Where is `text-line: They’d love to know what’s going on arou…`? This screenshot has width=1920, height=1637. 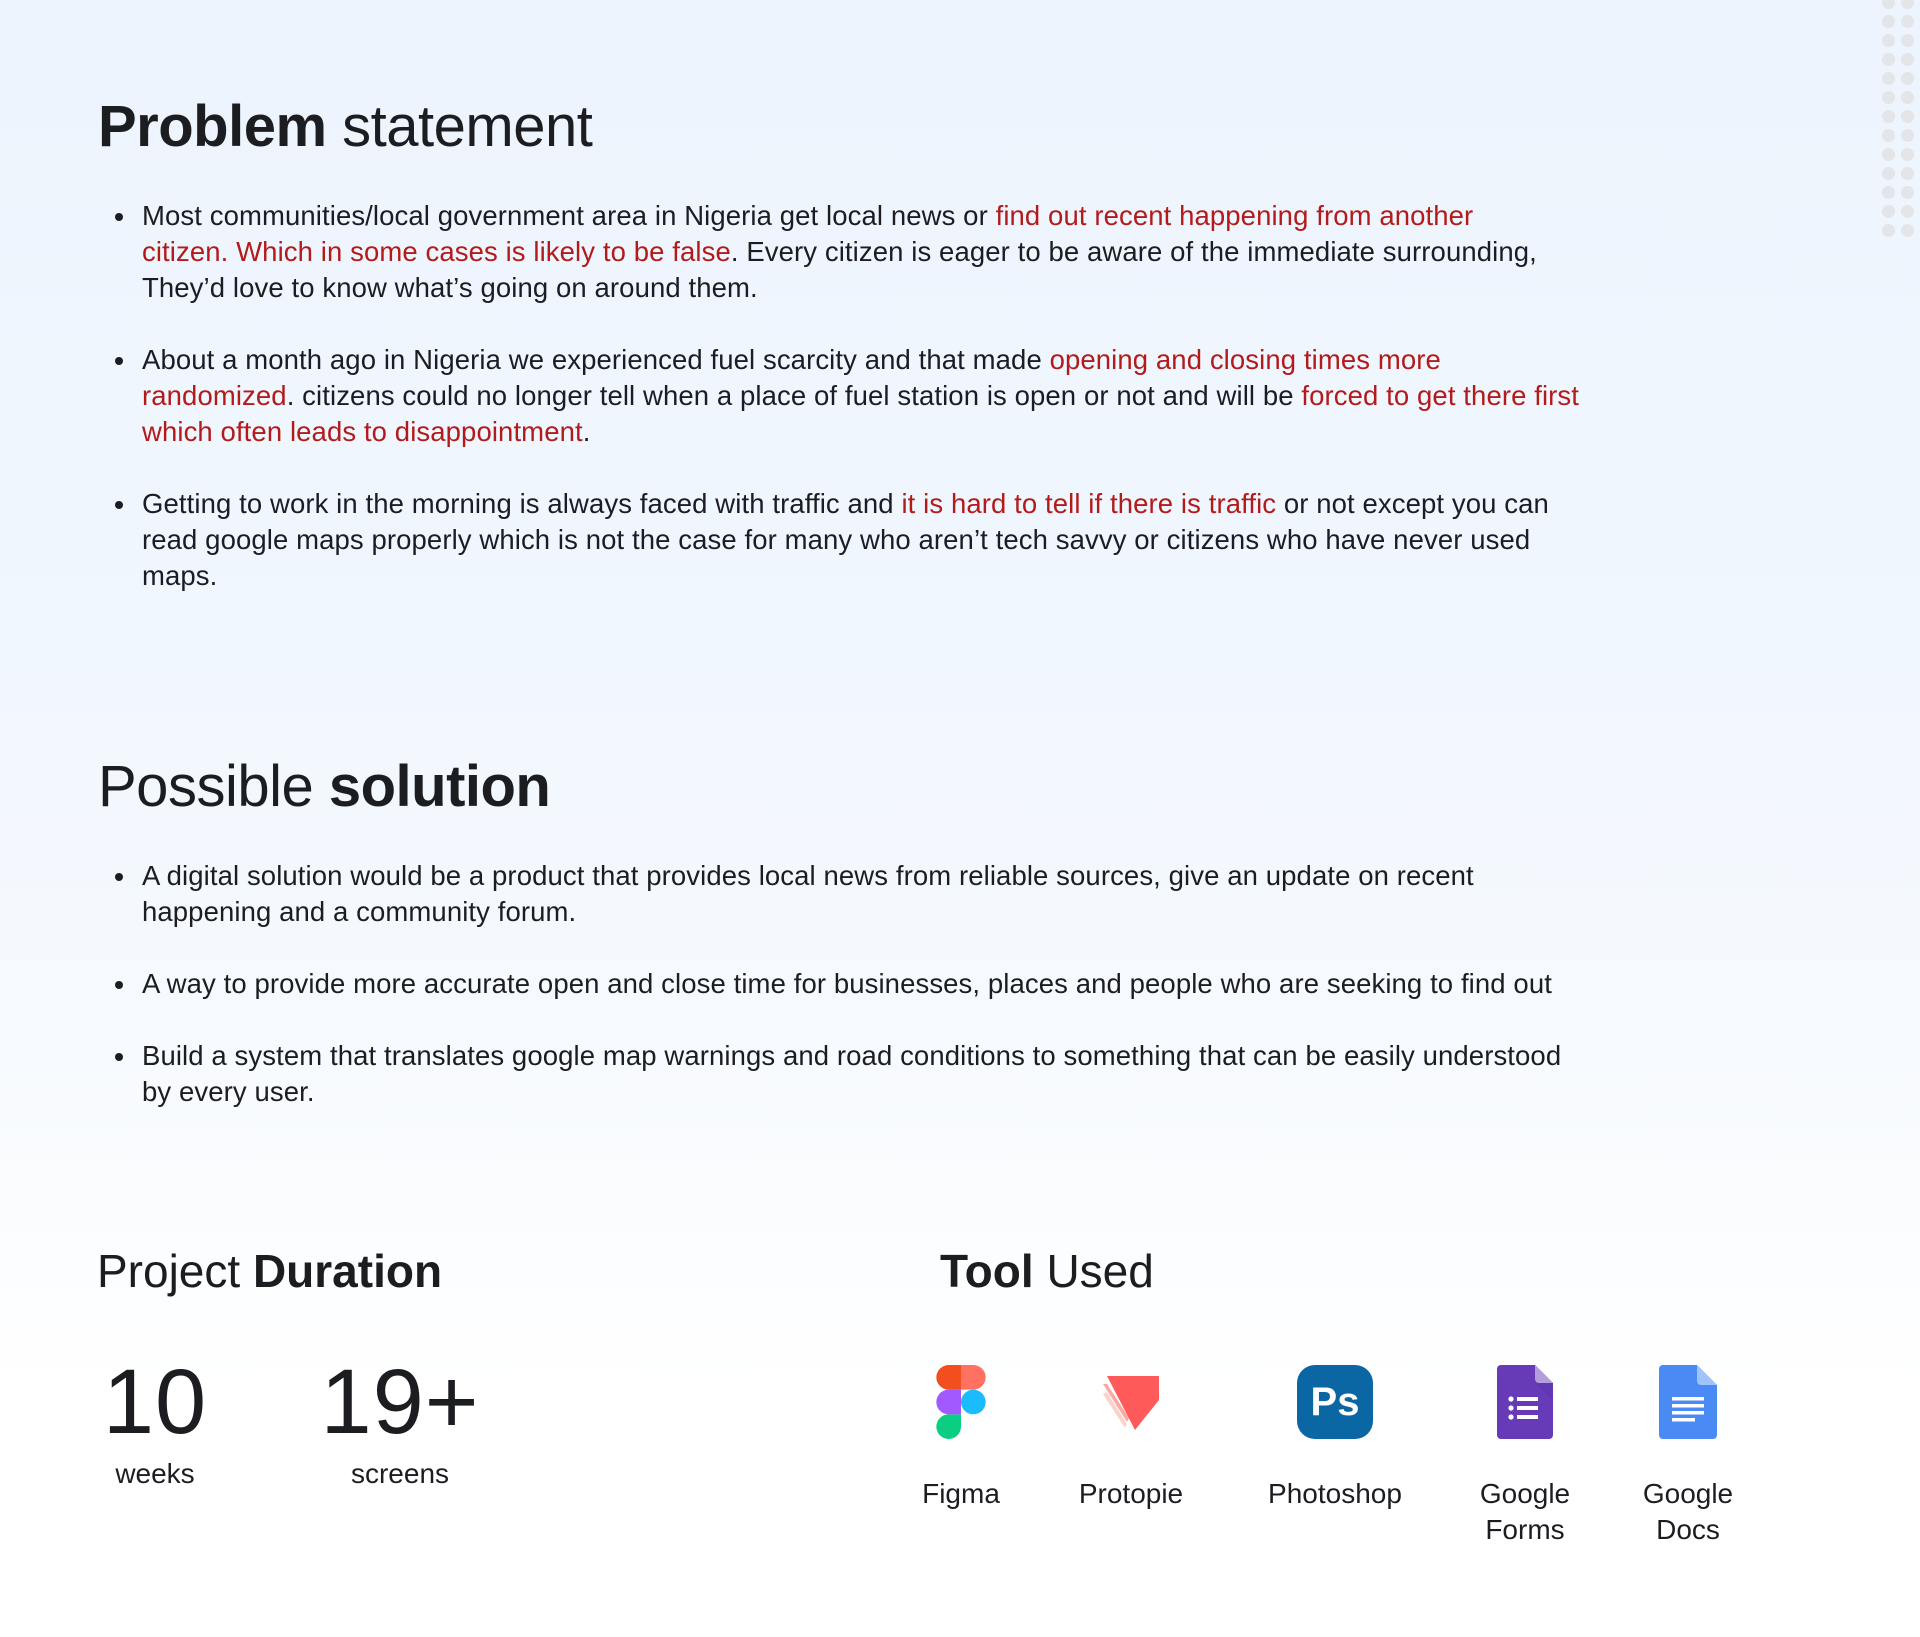
text-line: They’d love to know what’s going on arou… is located at coordinates (990, 288).